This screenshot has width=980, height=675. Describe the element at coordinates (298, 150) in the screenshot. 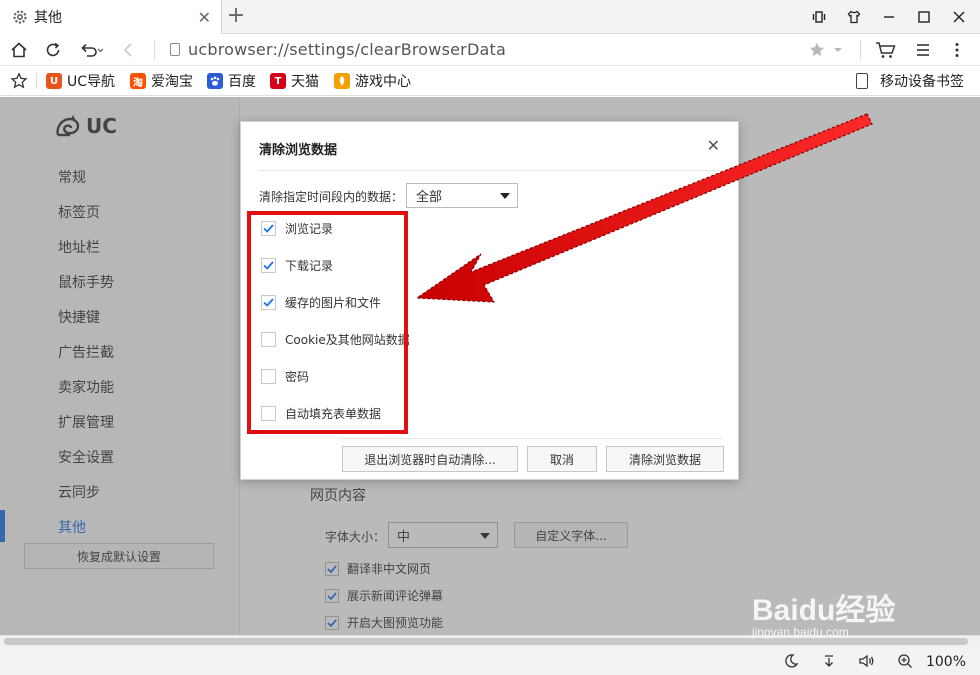

I see `dialog-title: 清除浏览数据` at that location.